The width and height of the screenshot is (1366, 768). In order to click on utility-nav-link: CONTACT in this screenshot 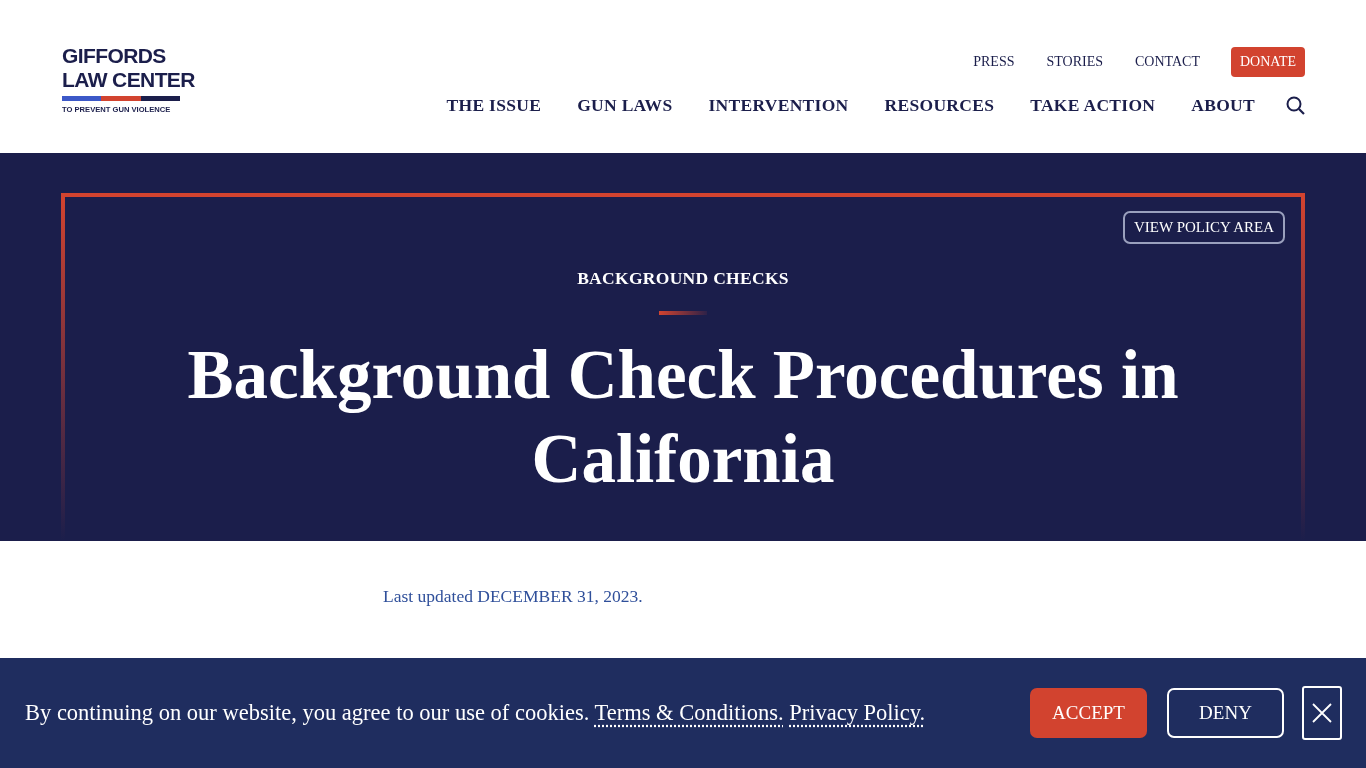, I will do `click(1167, 62)`.